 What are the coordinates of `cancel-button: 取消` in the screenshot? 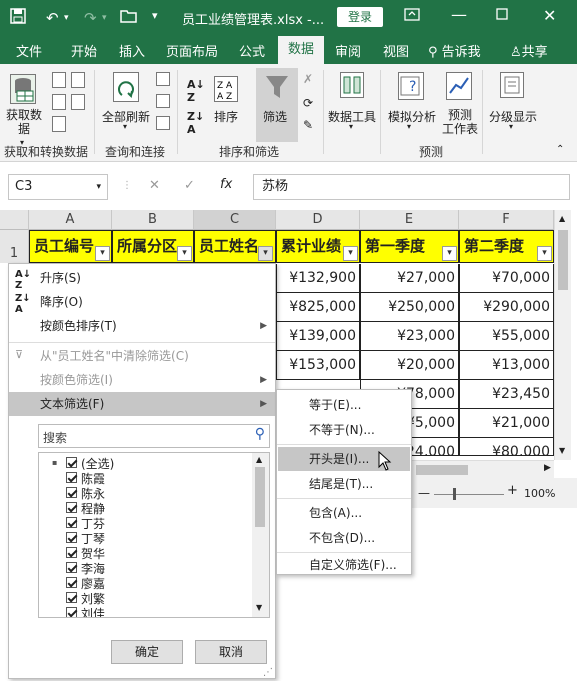 It's located at (231, 652).